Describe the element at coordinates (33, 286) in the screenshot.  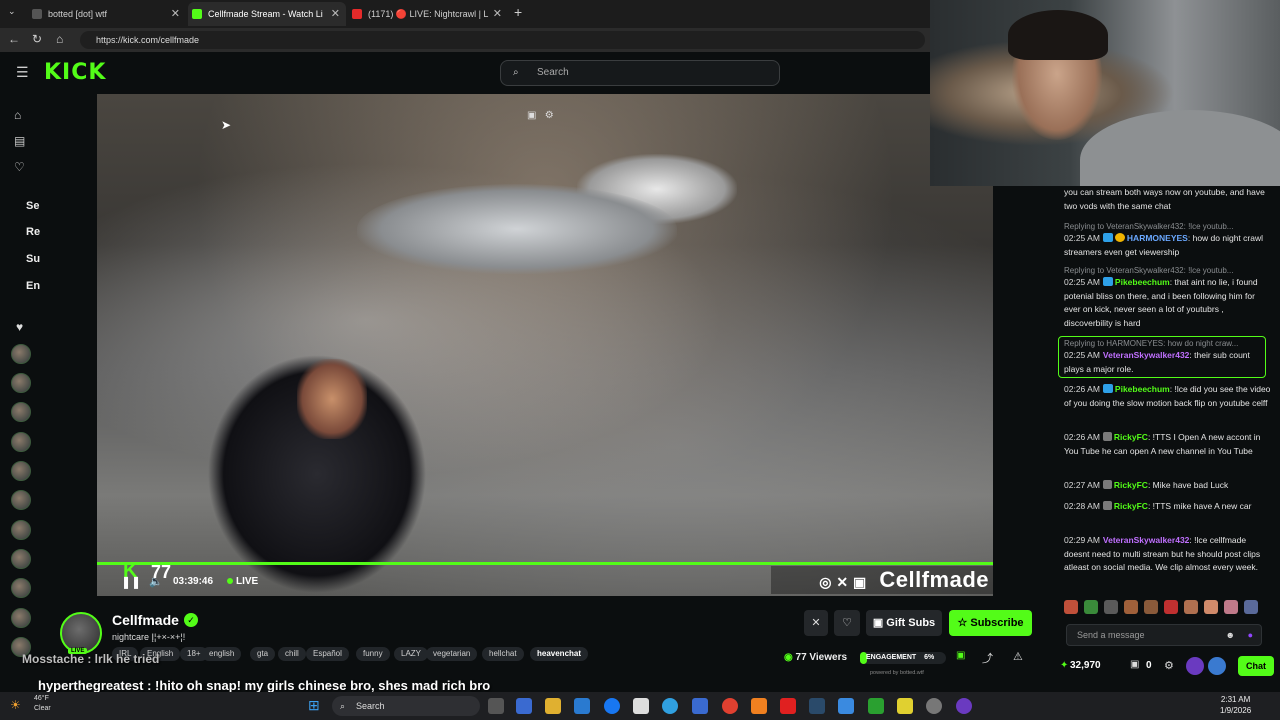
I see `sidebar-section-label: En` at that location.